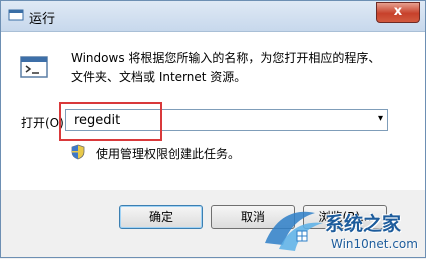 Image resolution: width=426 pixels, height=259 pixels. What do you see at coordinates (110, 121) in the screenshot?
I see `highlight-box` at bounding box center [110, 121].